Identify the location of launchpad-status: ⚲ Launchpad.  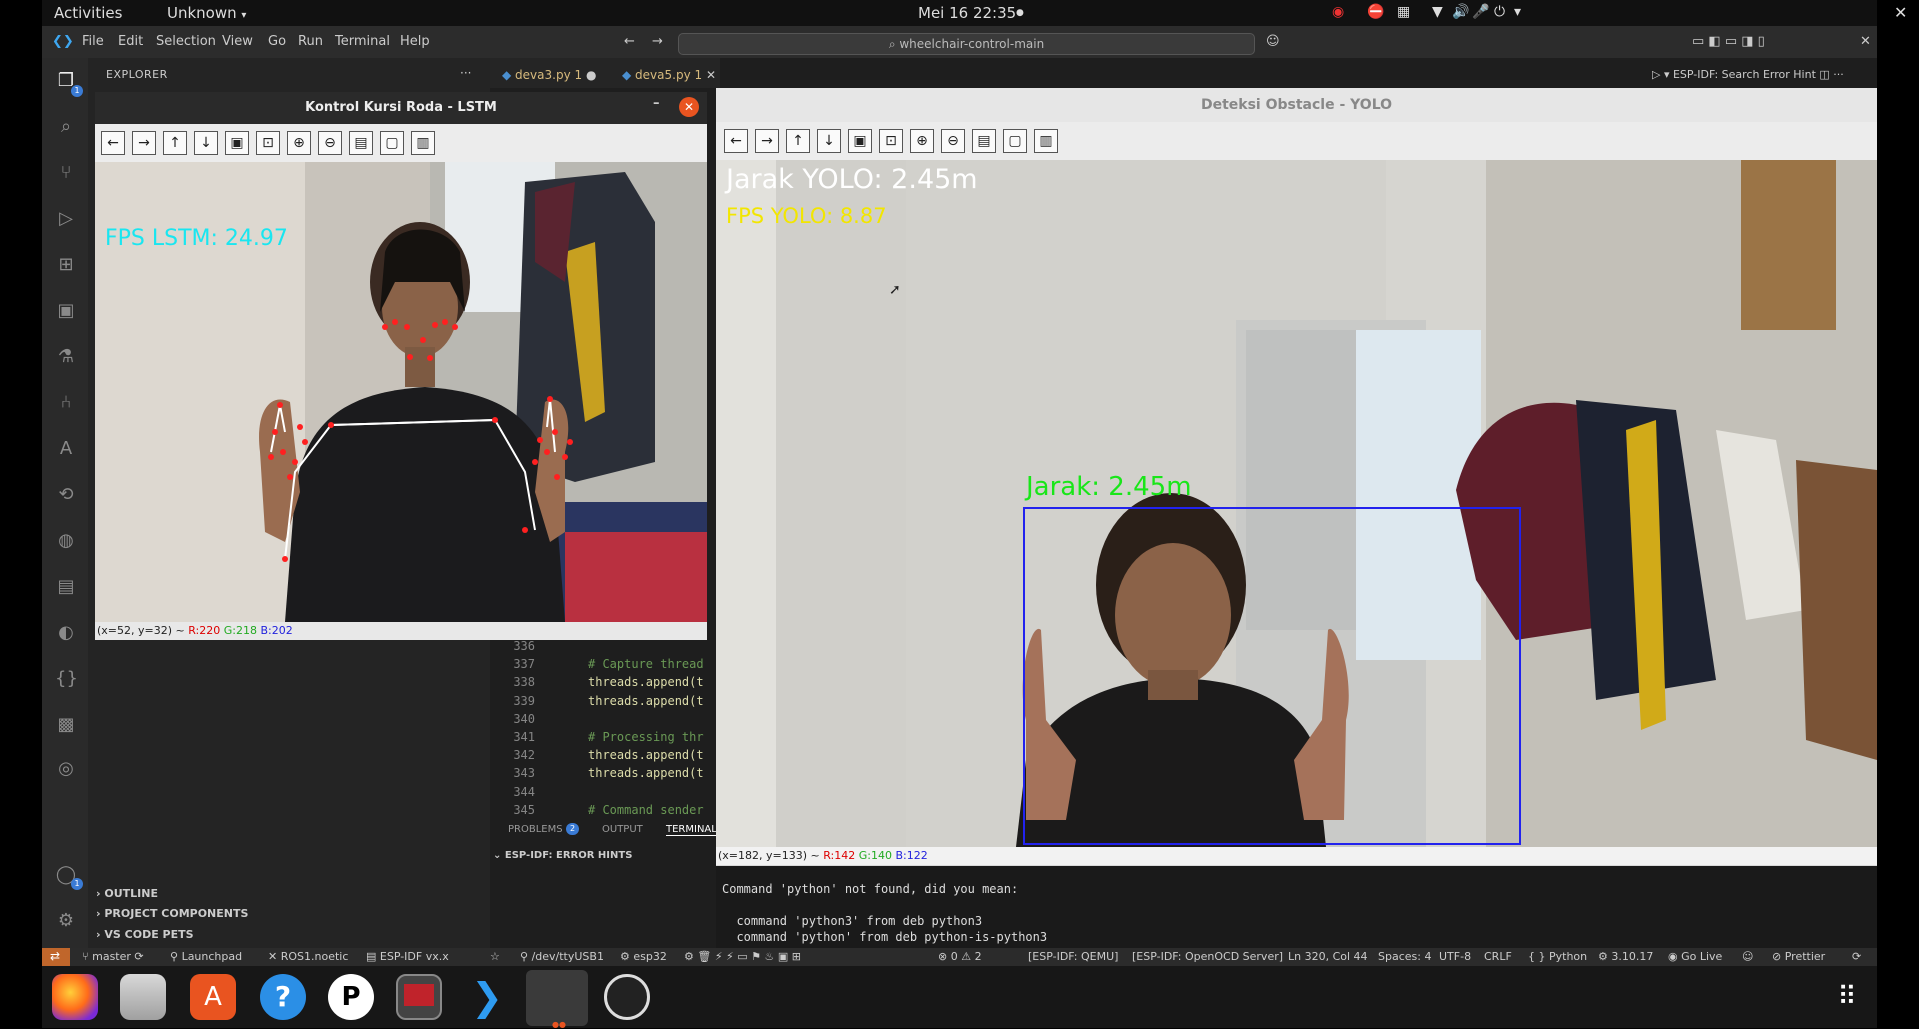
(206, 956).